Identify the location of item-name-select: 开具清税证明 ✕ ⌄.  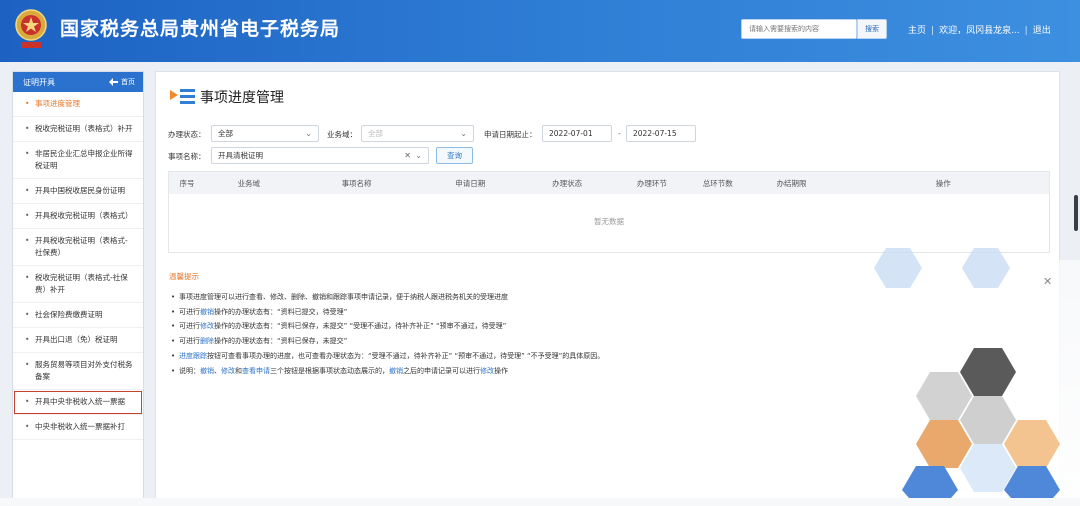
(320, 155).